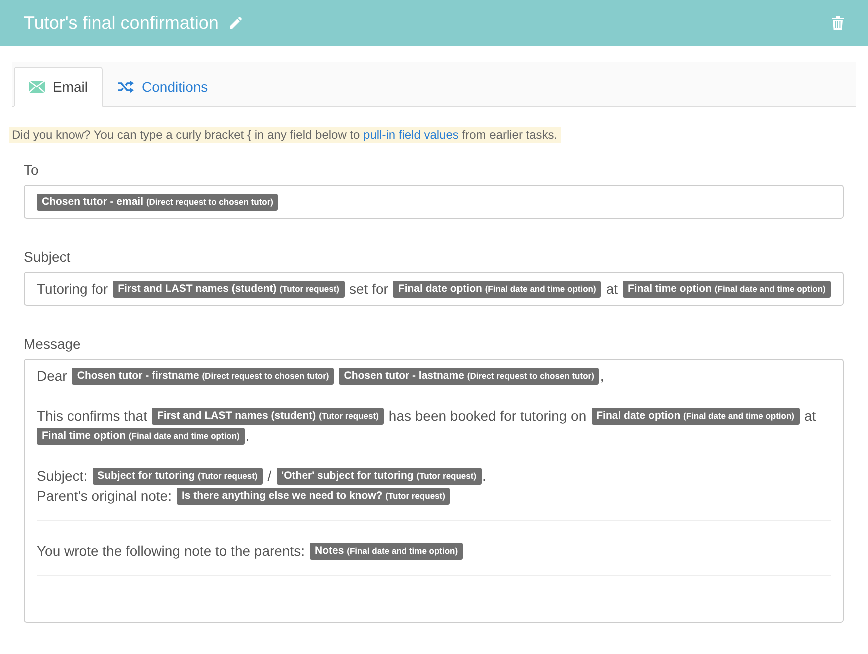 The width and height of the screenshot is (868, 654). Describe the element at coordinates (838, 23) in the screenshot. I see `trash-icon` at that location.